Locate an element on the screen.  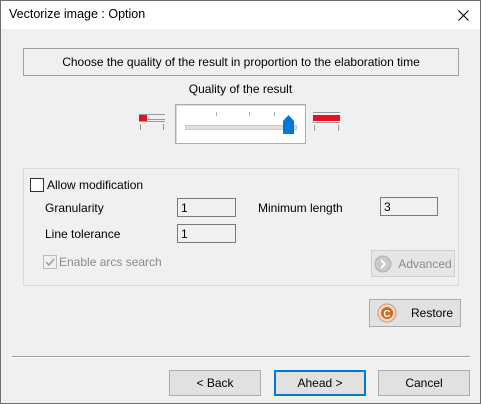
line-tolerance-field: 1 is located at coordinates (206, 233).